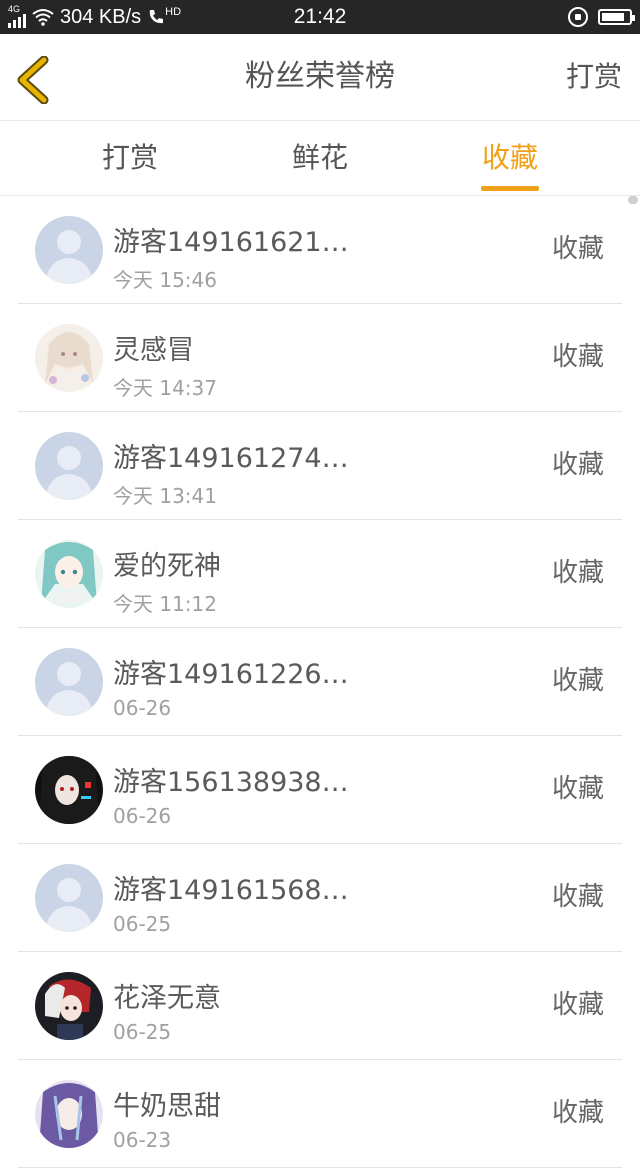 This screenshot has height=1168, width=640. Describe the element at coordinates (165, 496) in the screenshot. I see `fan-time: 今天 13:41` at that location.